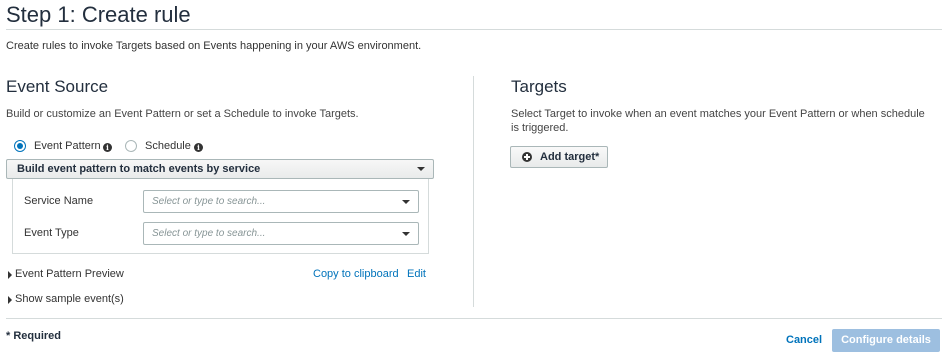  I want to click on schedule-info-icon: i, so click(198, 147).